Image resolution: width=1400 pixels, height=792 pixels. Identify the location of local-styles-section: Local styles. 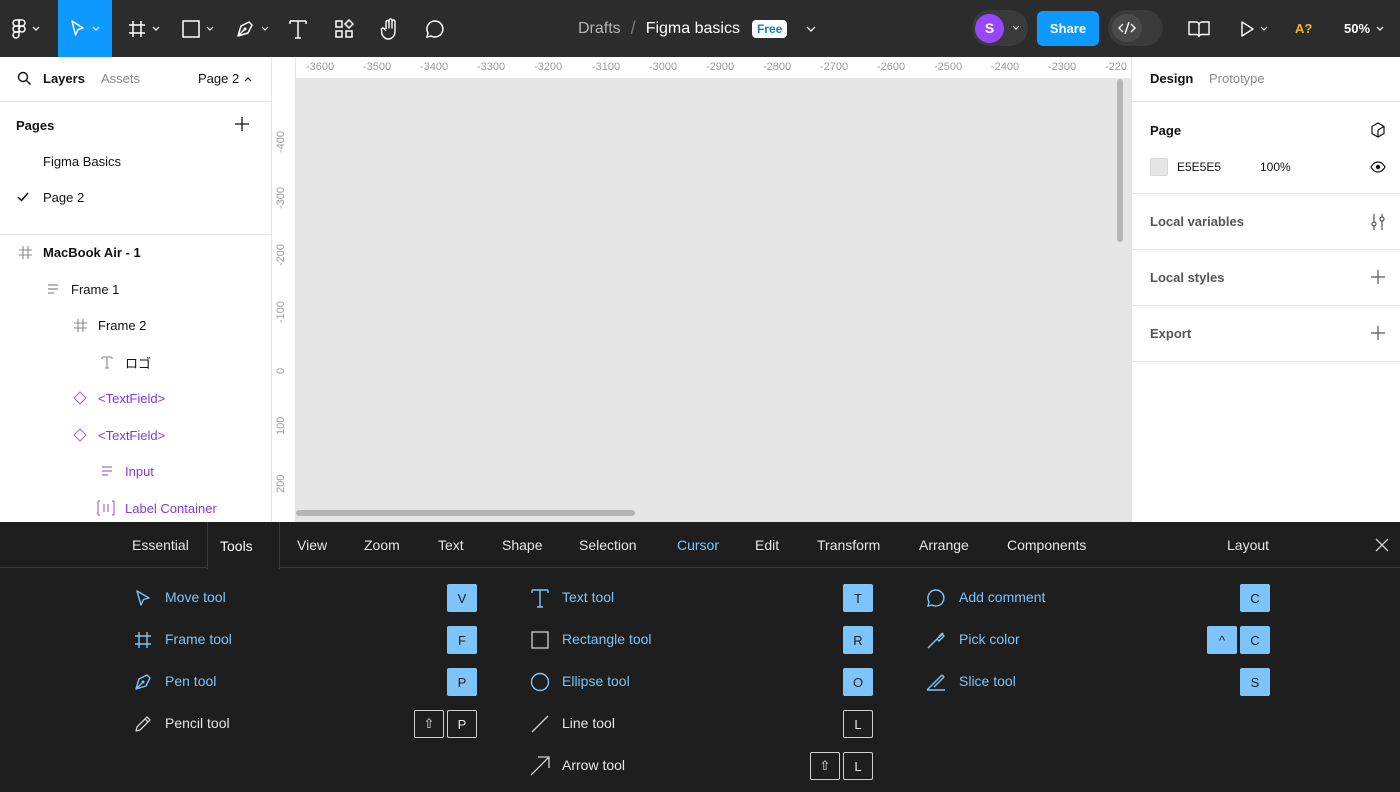
(1266, 278).